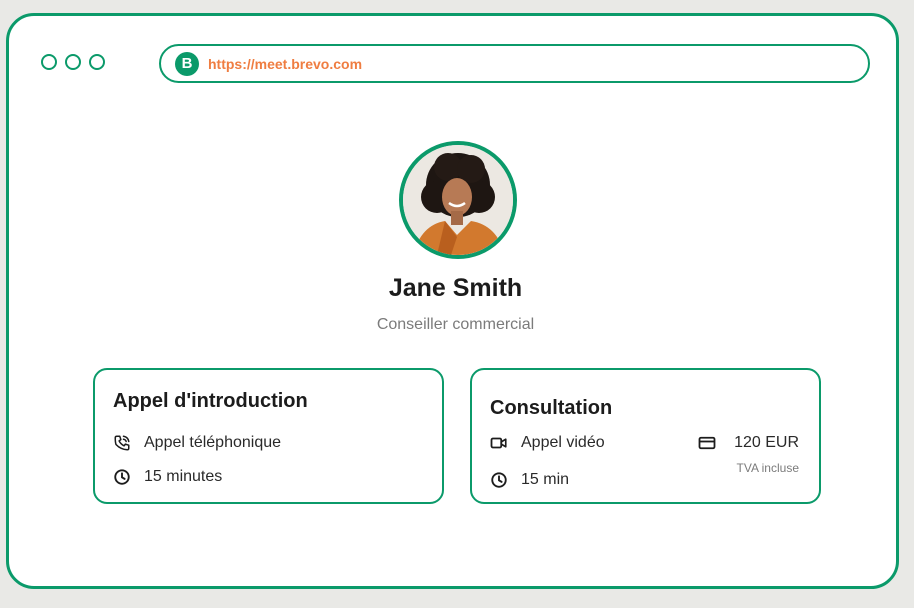 This screenshot has width=914, height=608. I want to click on profile-name: Jane Smith, so click(455, 288).